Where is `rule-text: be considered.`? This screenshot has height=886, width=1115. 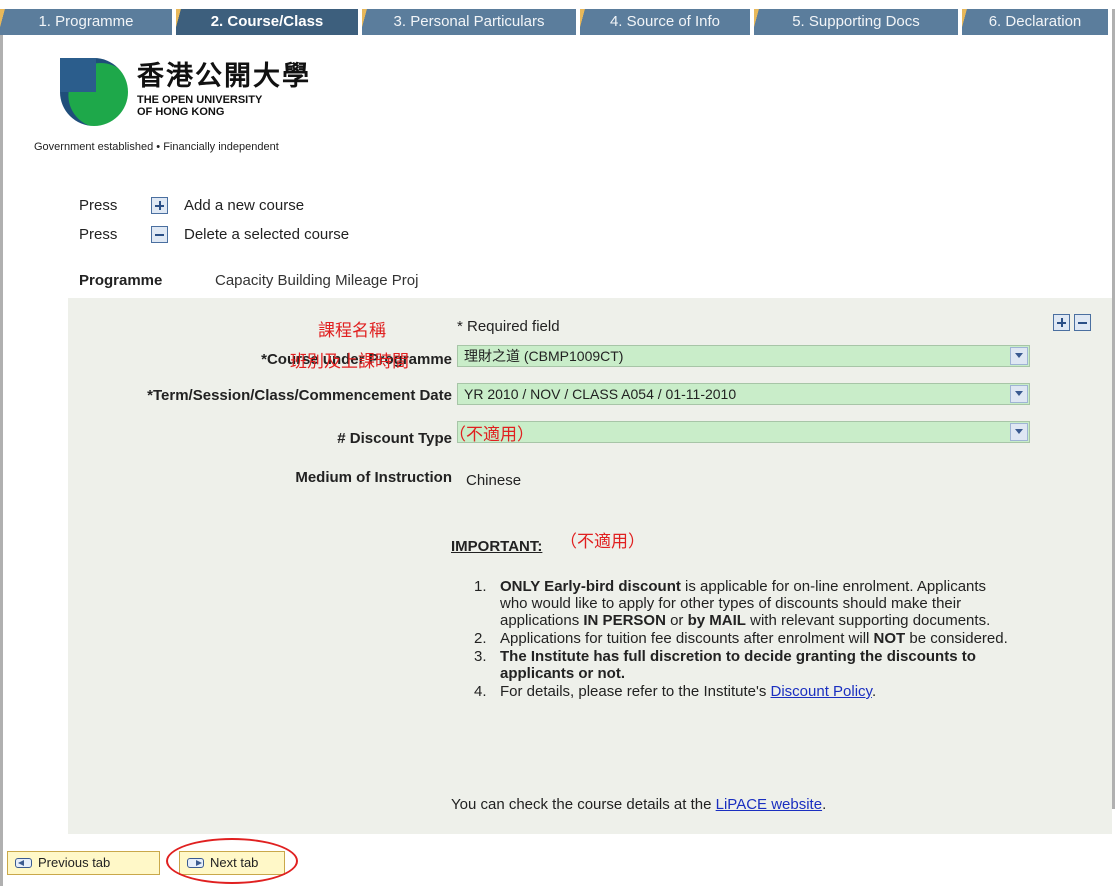
rule-text: be considered. is located at coordinates (956, 638).